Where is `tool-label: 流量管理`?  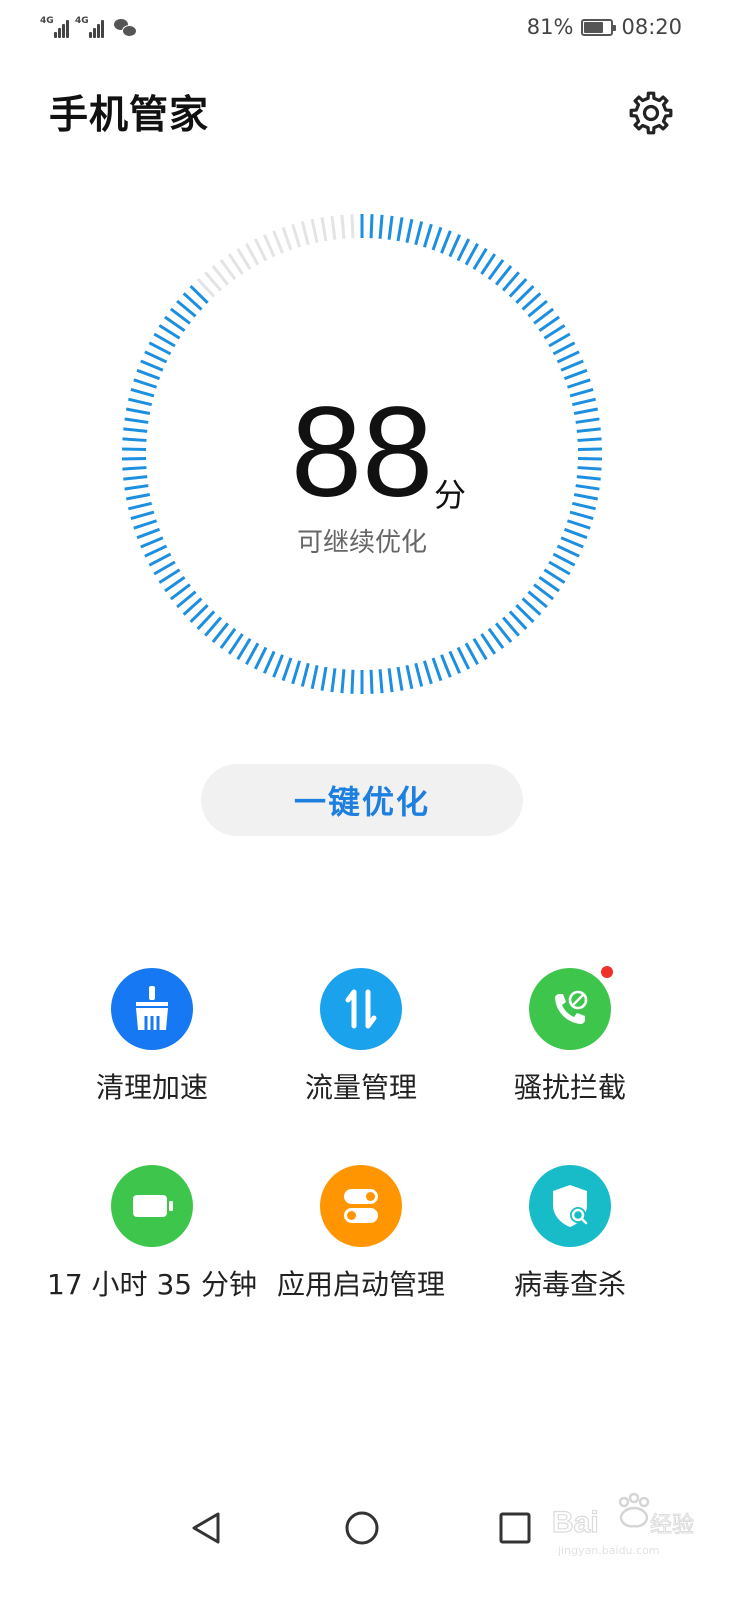
tool-label: 流量管理 is located at coordinates (360, 1087).